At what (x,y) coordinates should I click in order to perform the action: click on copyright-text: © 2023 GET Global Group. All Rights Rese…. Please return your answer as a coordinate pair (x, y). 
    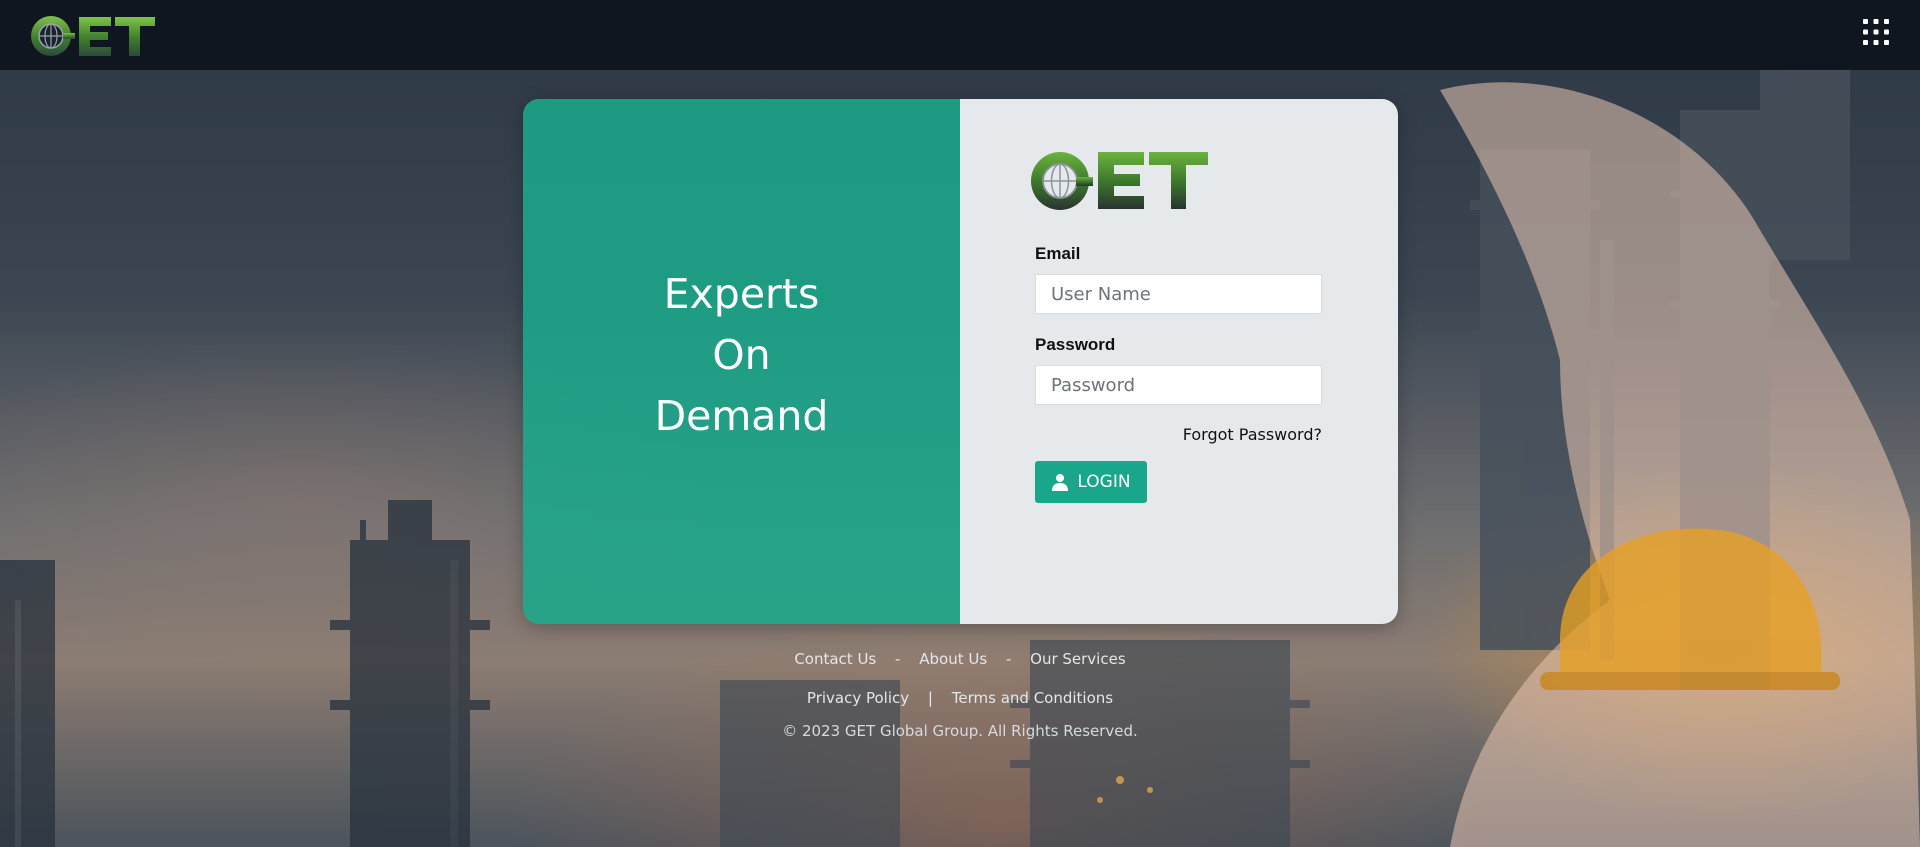
    Looking at the image, I should click on (960, 731).